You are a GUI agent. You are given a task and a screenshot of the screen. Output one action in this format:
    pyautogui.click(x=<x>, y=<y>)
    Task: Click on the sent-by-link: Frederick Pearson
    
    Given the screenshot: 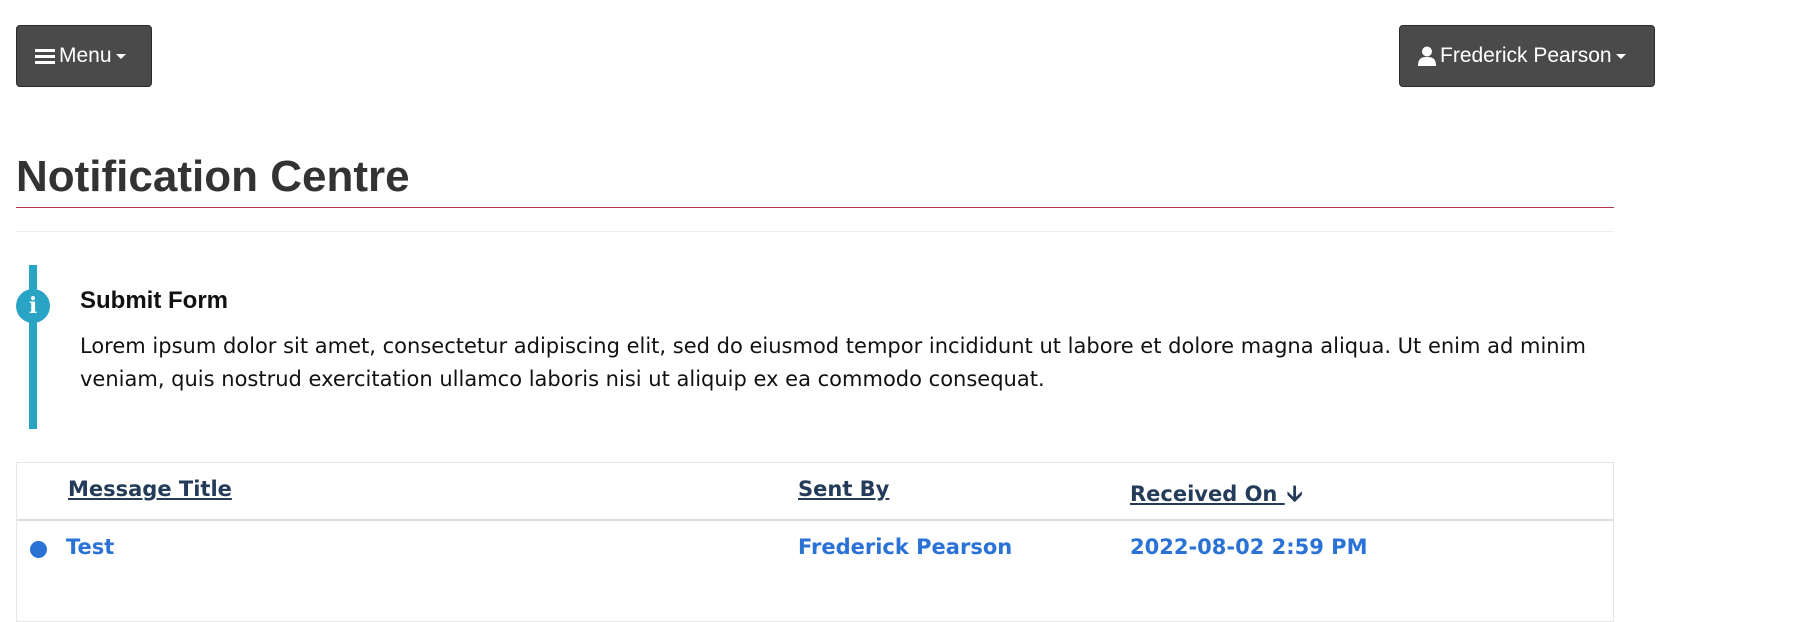 What is the action you would take?
    pyautogui.click(x=905, y=547)
    